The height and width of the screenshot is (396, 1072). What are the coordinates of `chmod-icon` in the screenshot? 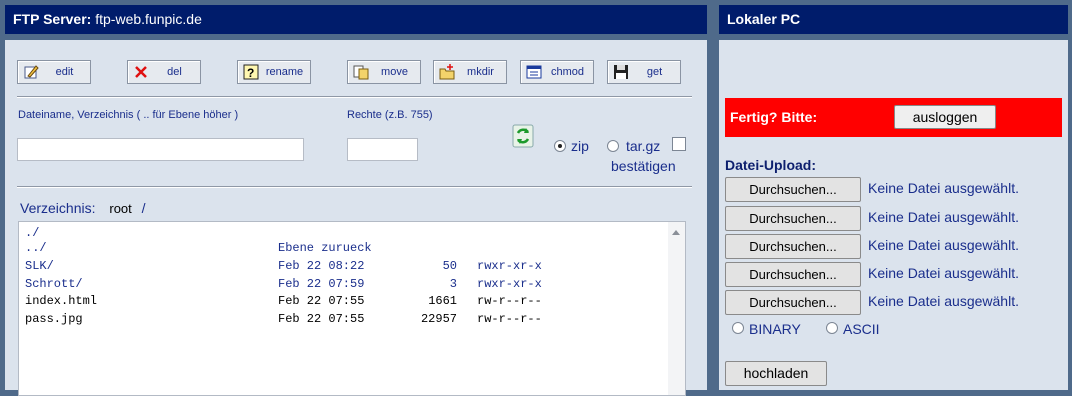 It's located at (534, 72).